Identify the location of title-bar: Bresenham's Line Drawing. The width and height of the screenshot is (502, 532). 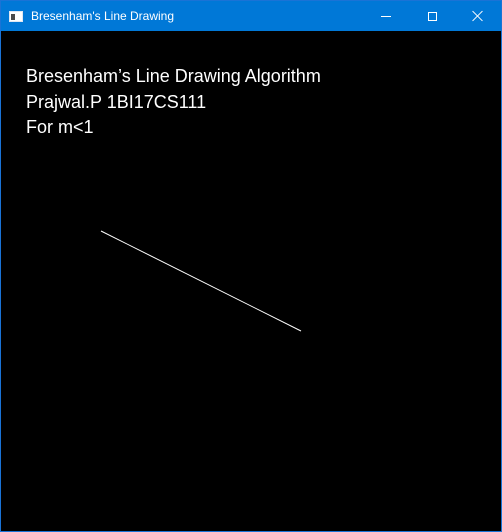
(251, 16).